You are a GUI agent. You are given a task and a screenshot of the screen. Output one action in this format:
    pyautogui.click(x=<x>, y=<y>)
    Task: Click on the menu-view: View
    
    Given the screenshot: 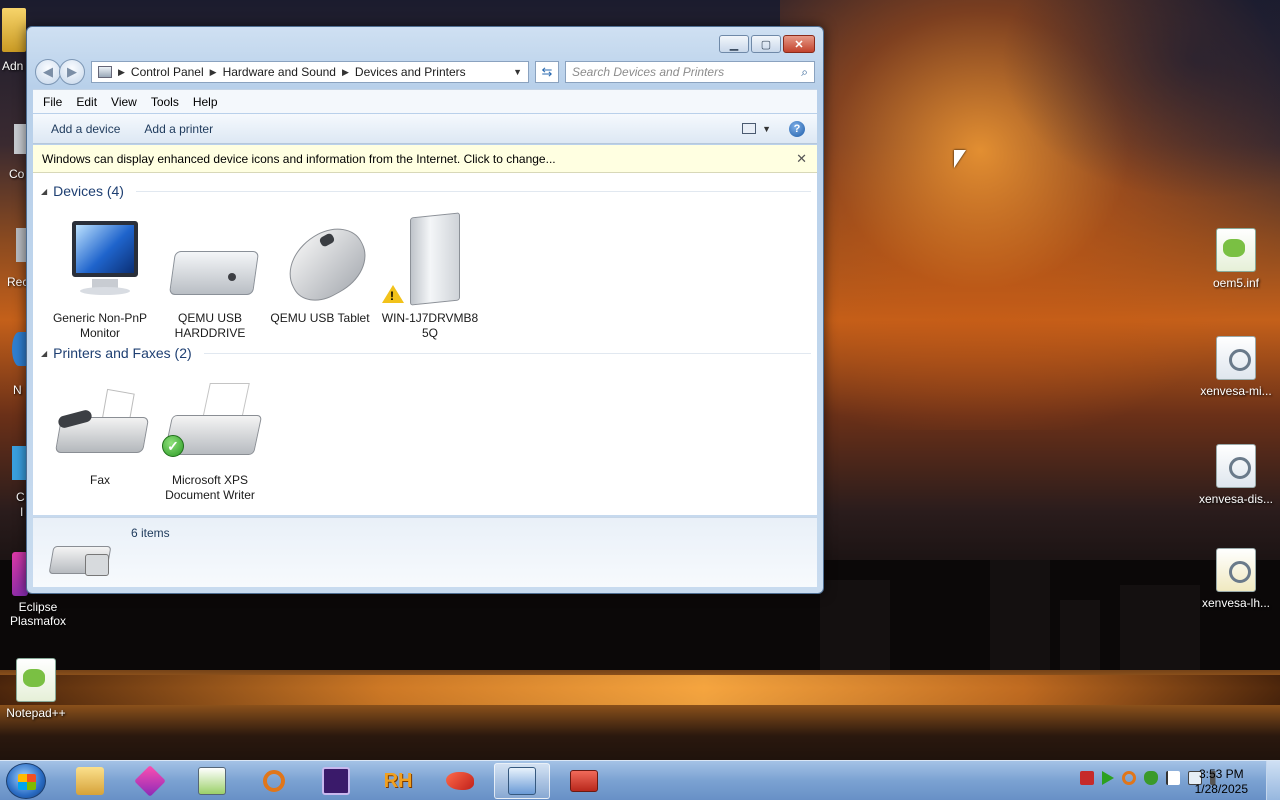 What is the action you would take?
    pyautogui.click(x=124, y=102)
    